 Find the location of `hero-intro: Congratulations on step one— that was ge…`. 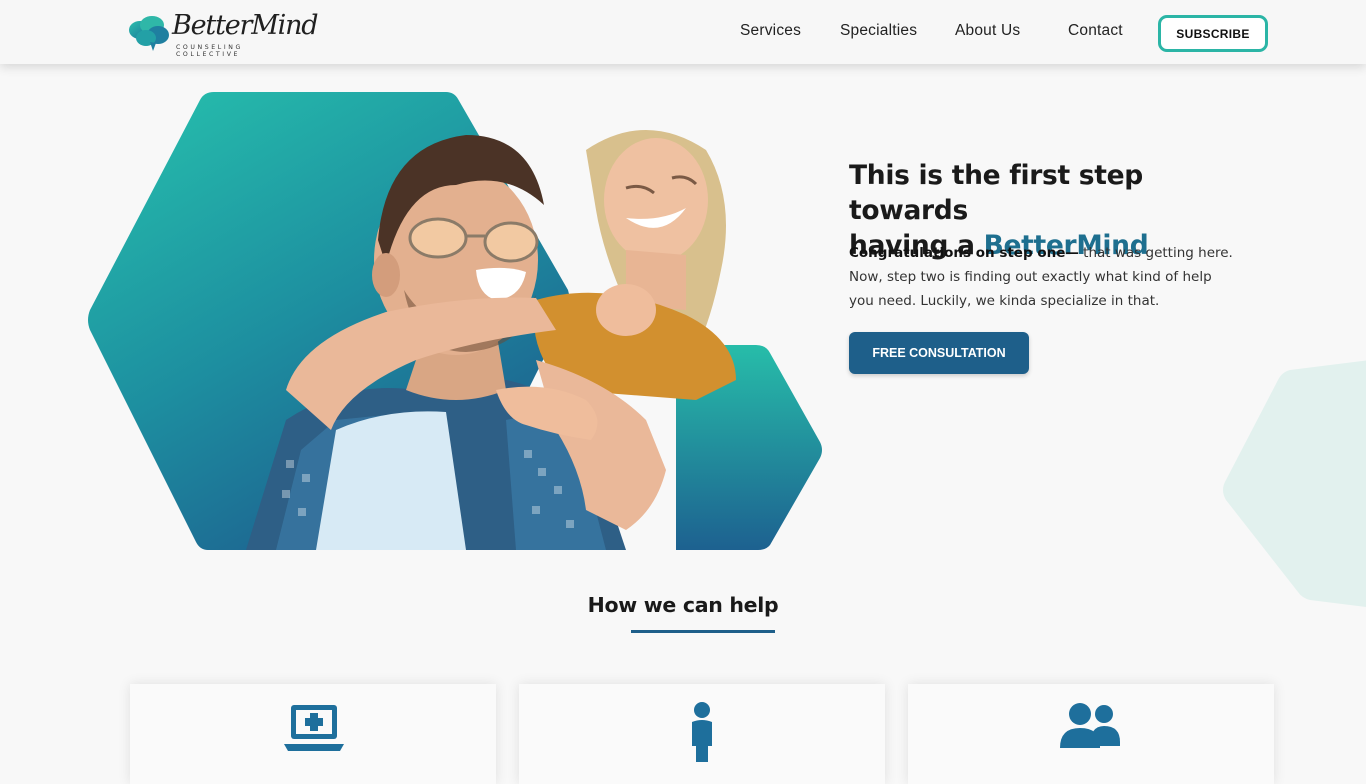

hero-intro: Congratulations on step one— that was ge… is located at coordinates (1041, 277).